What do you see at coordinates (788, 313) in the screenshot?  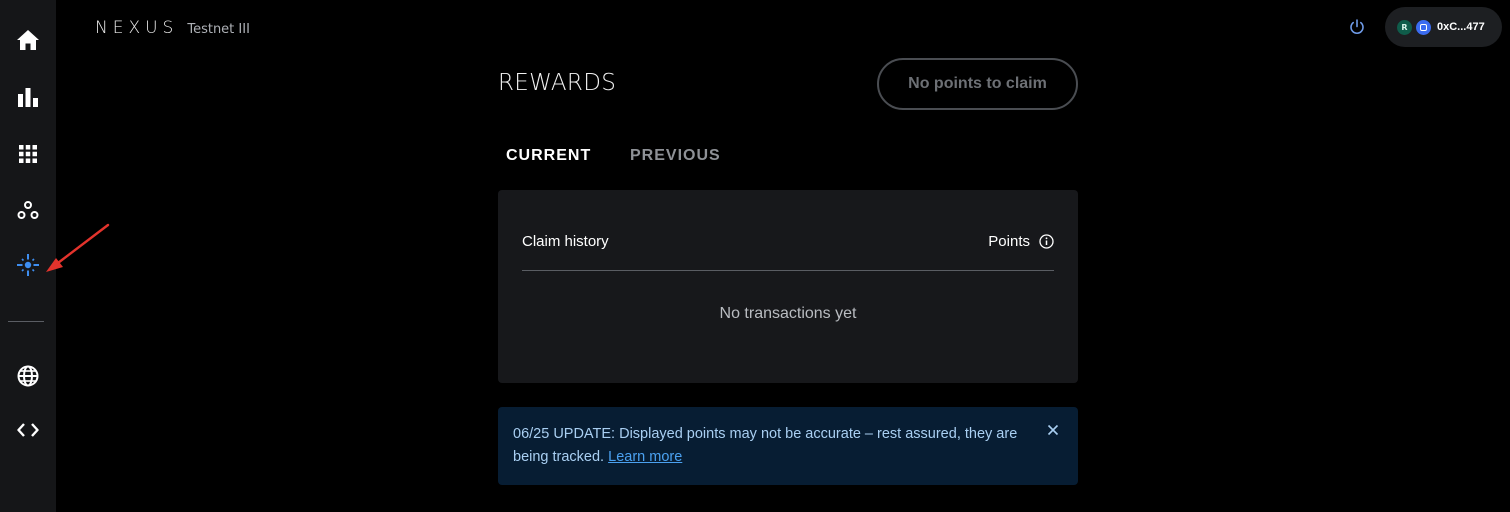 I see `empty-state-text: No transactions yet` at bounding box center [788, 313].